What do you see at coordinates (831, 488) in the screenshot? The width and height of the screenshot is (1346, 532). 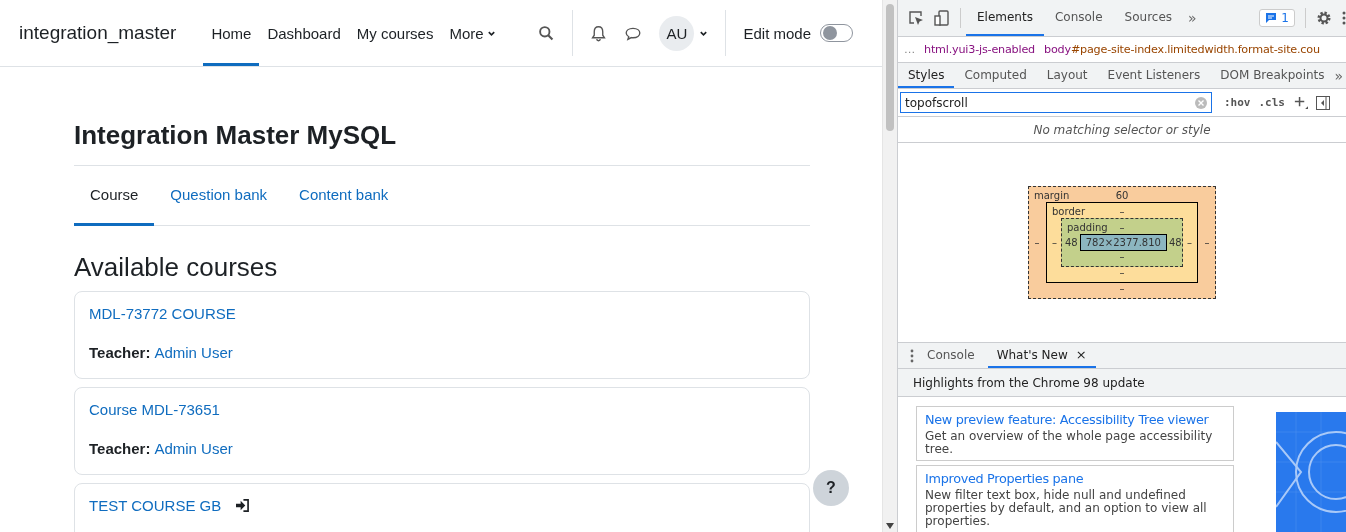 I see `help-button: ?` at bounding box center [831, 488].